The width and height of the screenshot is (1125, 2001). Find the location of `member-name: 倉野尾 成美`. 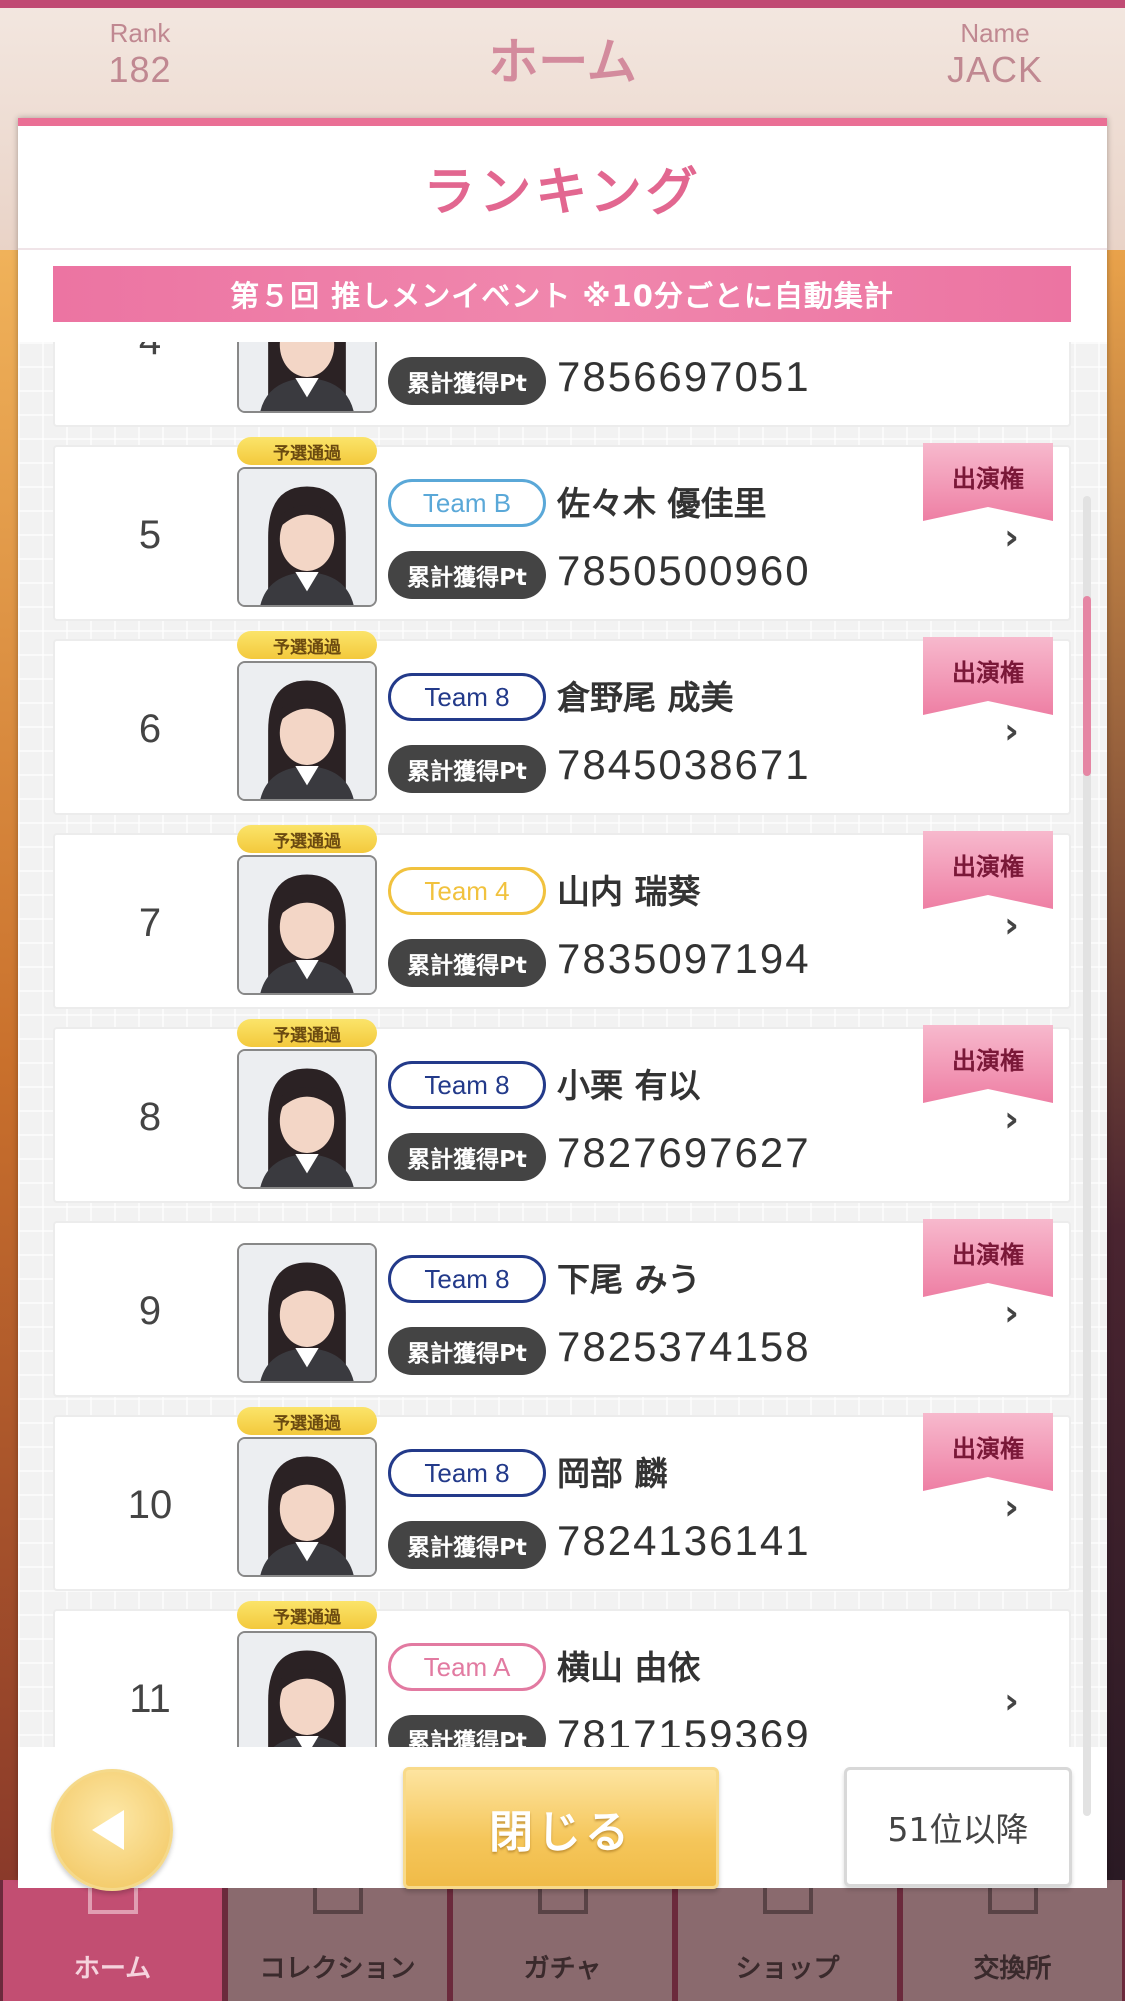

member-name: 倉野尾 成美 is located at coordinates (645, 697).